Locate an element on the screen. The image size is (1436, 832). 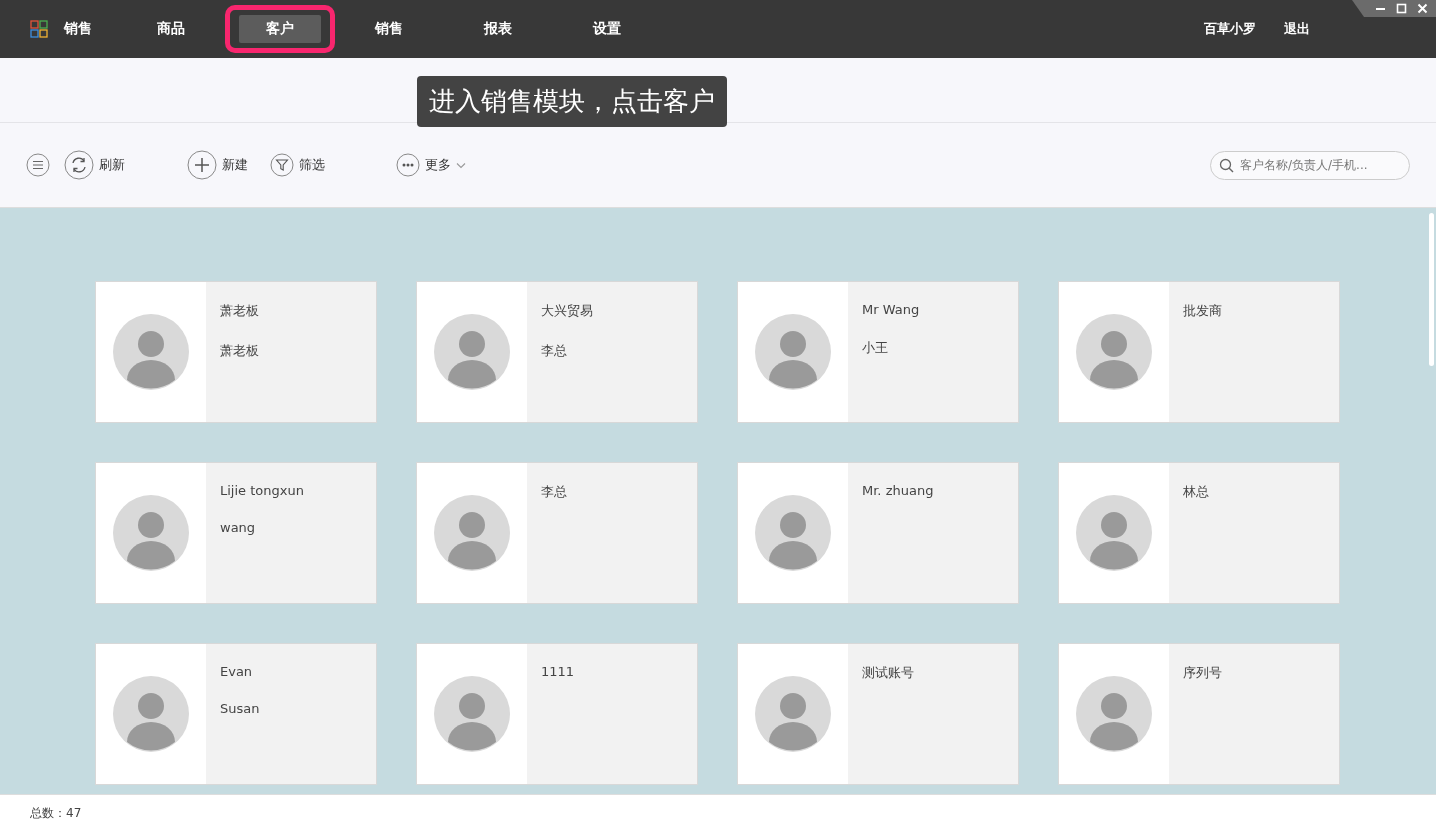
plus-icon is located at coordinates (202, 165).